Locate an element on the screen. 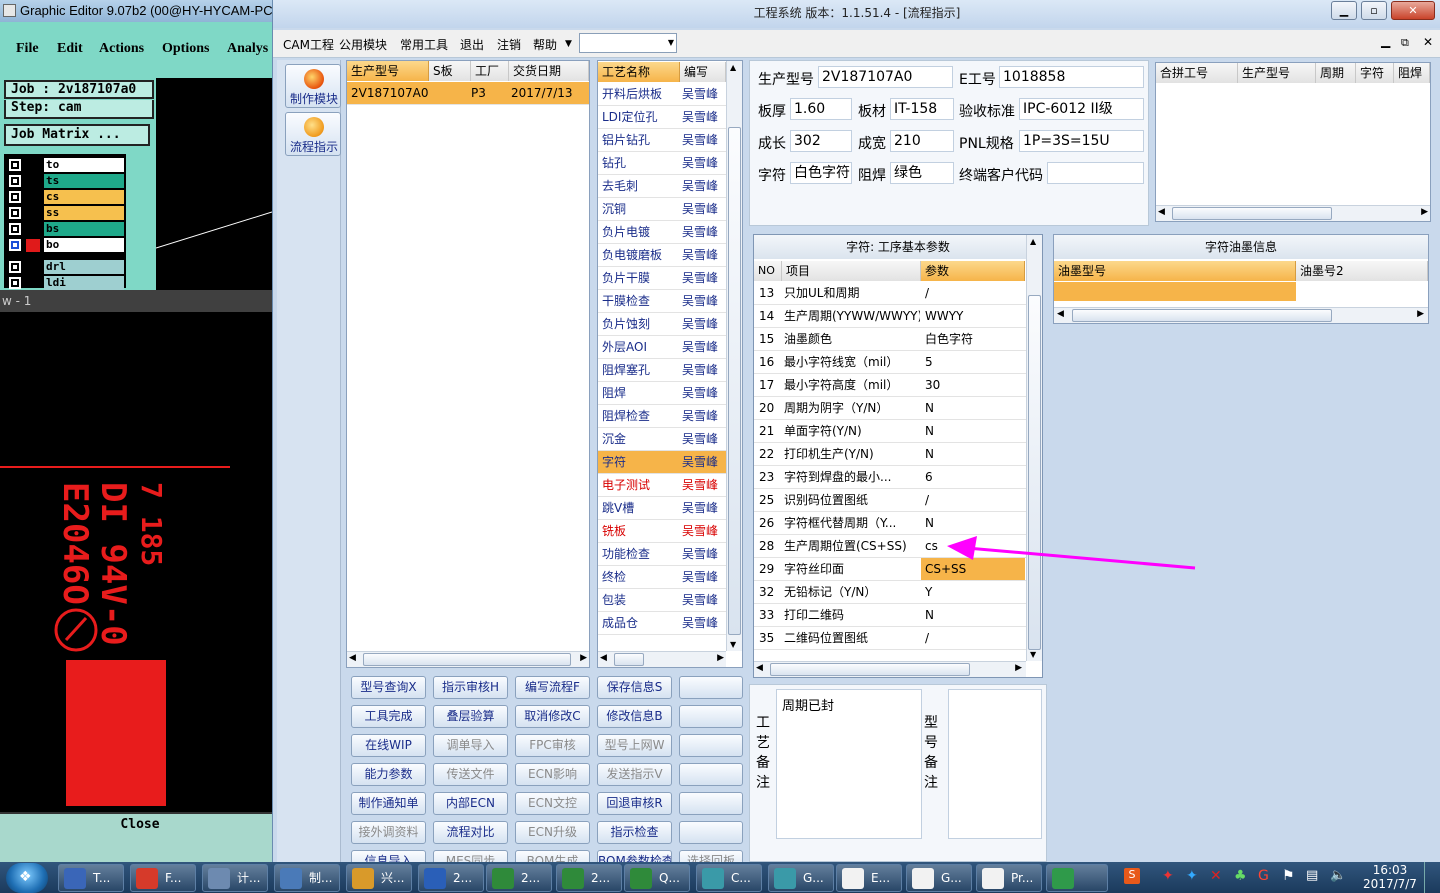  layer-scrollbar is located at coordinates (141, 220).